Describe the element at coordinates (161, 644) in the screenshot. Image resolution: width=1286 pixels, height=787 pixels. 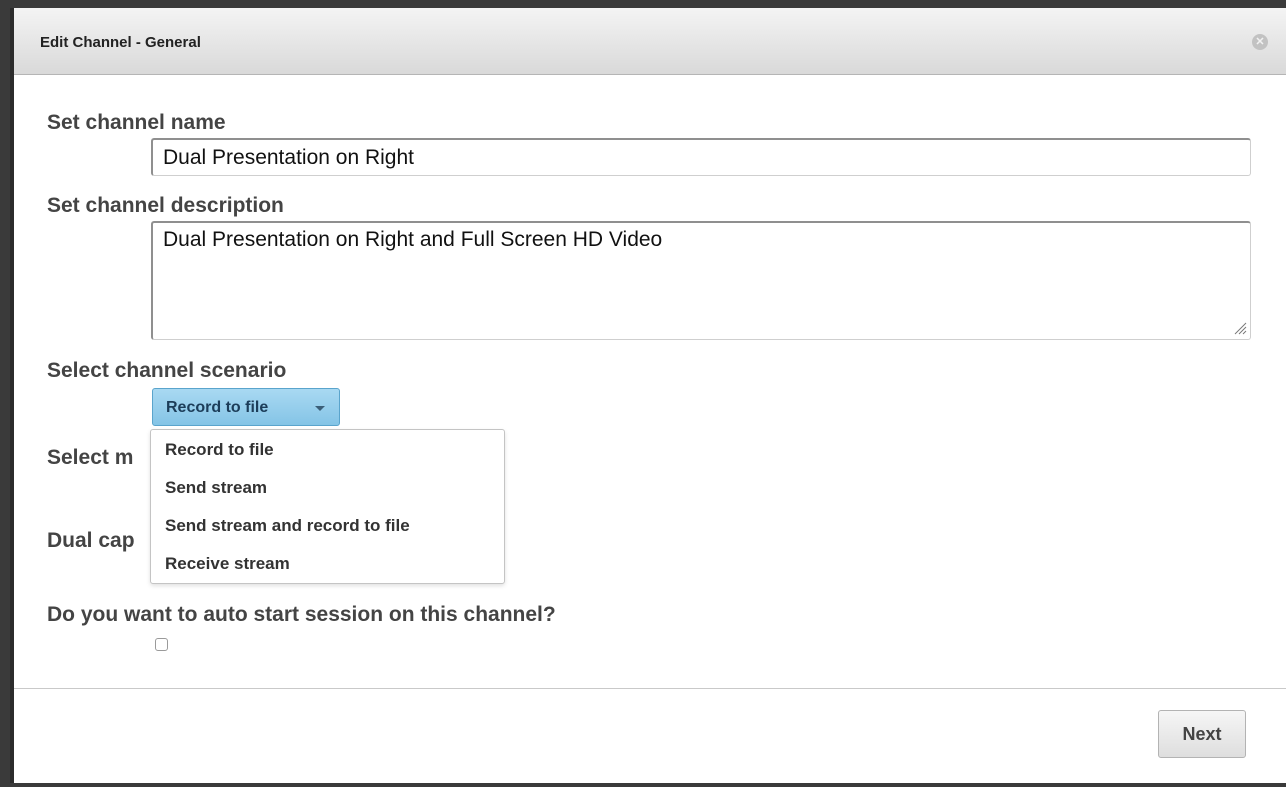
I see `auto-start-checkbox` at that location.